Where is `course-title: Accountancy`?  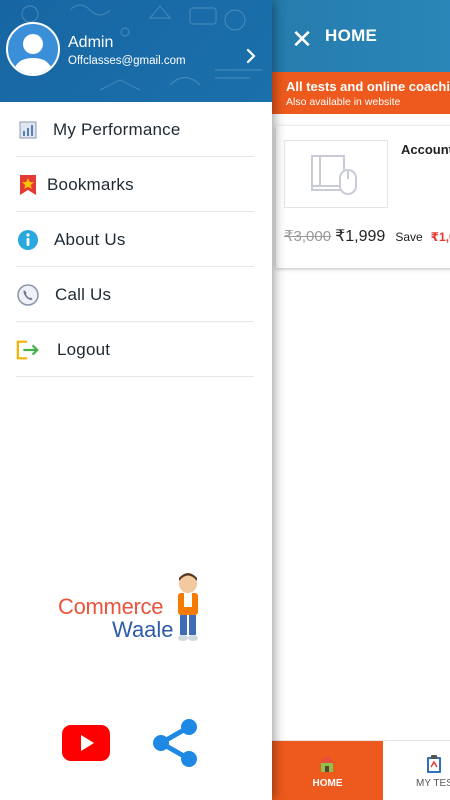
course-title: Accountancy is located at coordinates (425, 149).